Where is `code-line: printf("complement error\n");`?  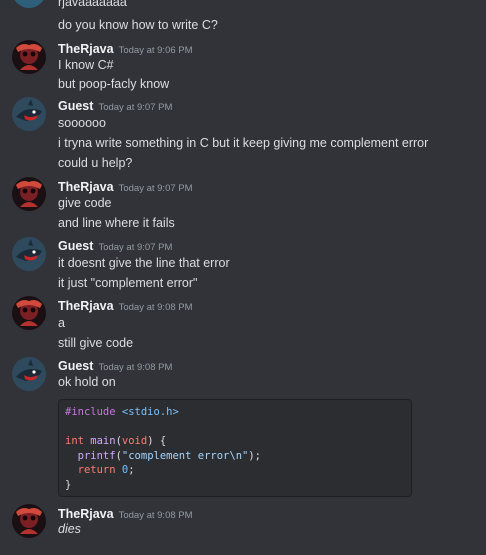 code-line: printf("complement error\n"); is located at coordinates (163, 455).